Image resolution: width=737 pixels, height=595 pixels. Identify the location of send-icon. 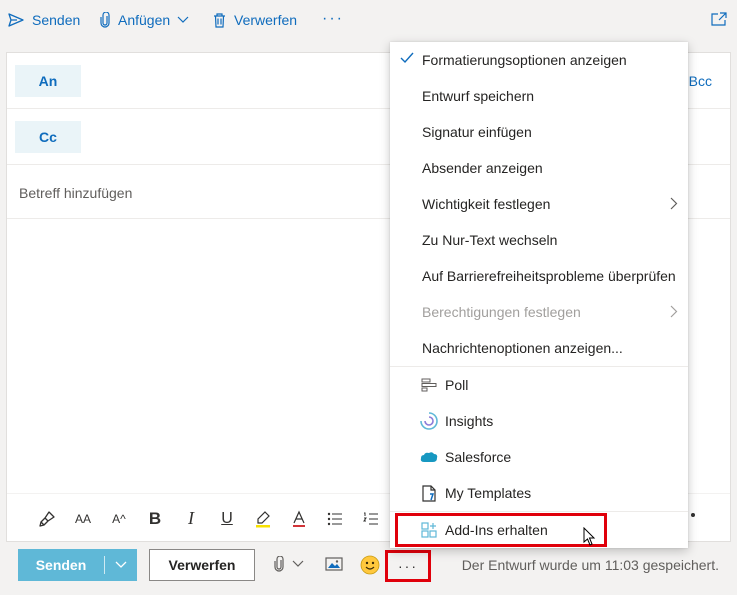
(16, 20).